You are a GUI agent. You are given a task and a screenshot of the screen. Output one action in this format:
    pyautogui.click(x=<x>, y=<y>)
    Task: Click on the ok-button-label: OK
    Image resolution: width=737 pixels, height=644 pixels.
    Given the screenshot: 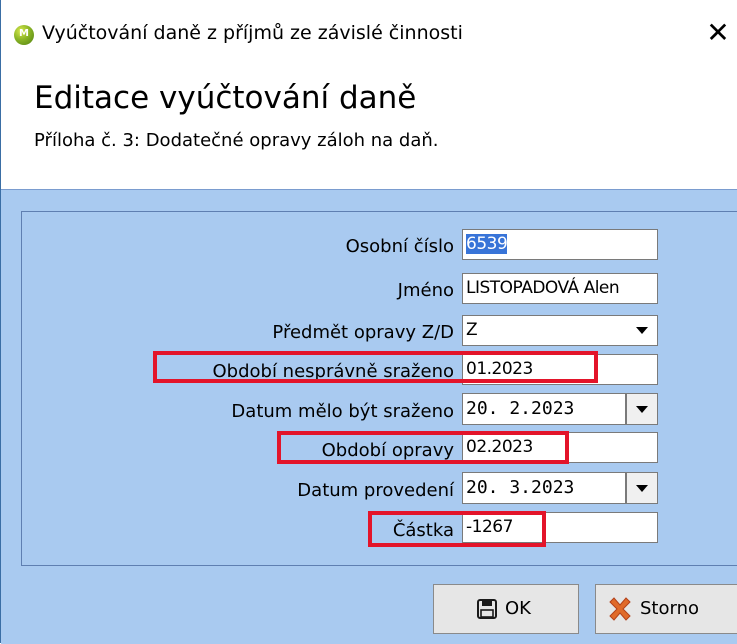 What is the action you would take?
    pyautogui.click(x=518, y=608)
    